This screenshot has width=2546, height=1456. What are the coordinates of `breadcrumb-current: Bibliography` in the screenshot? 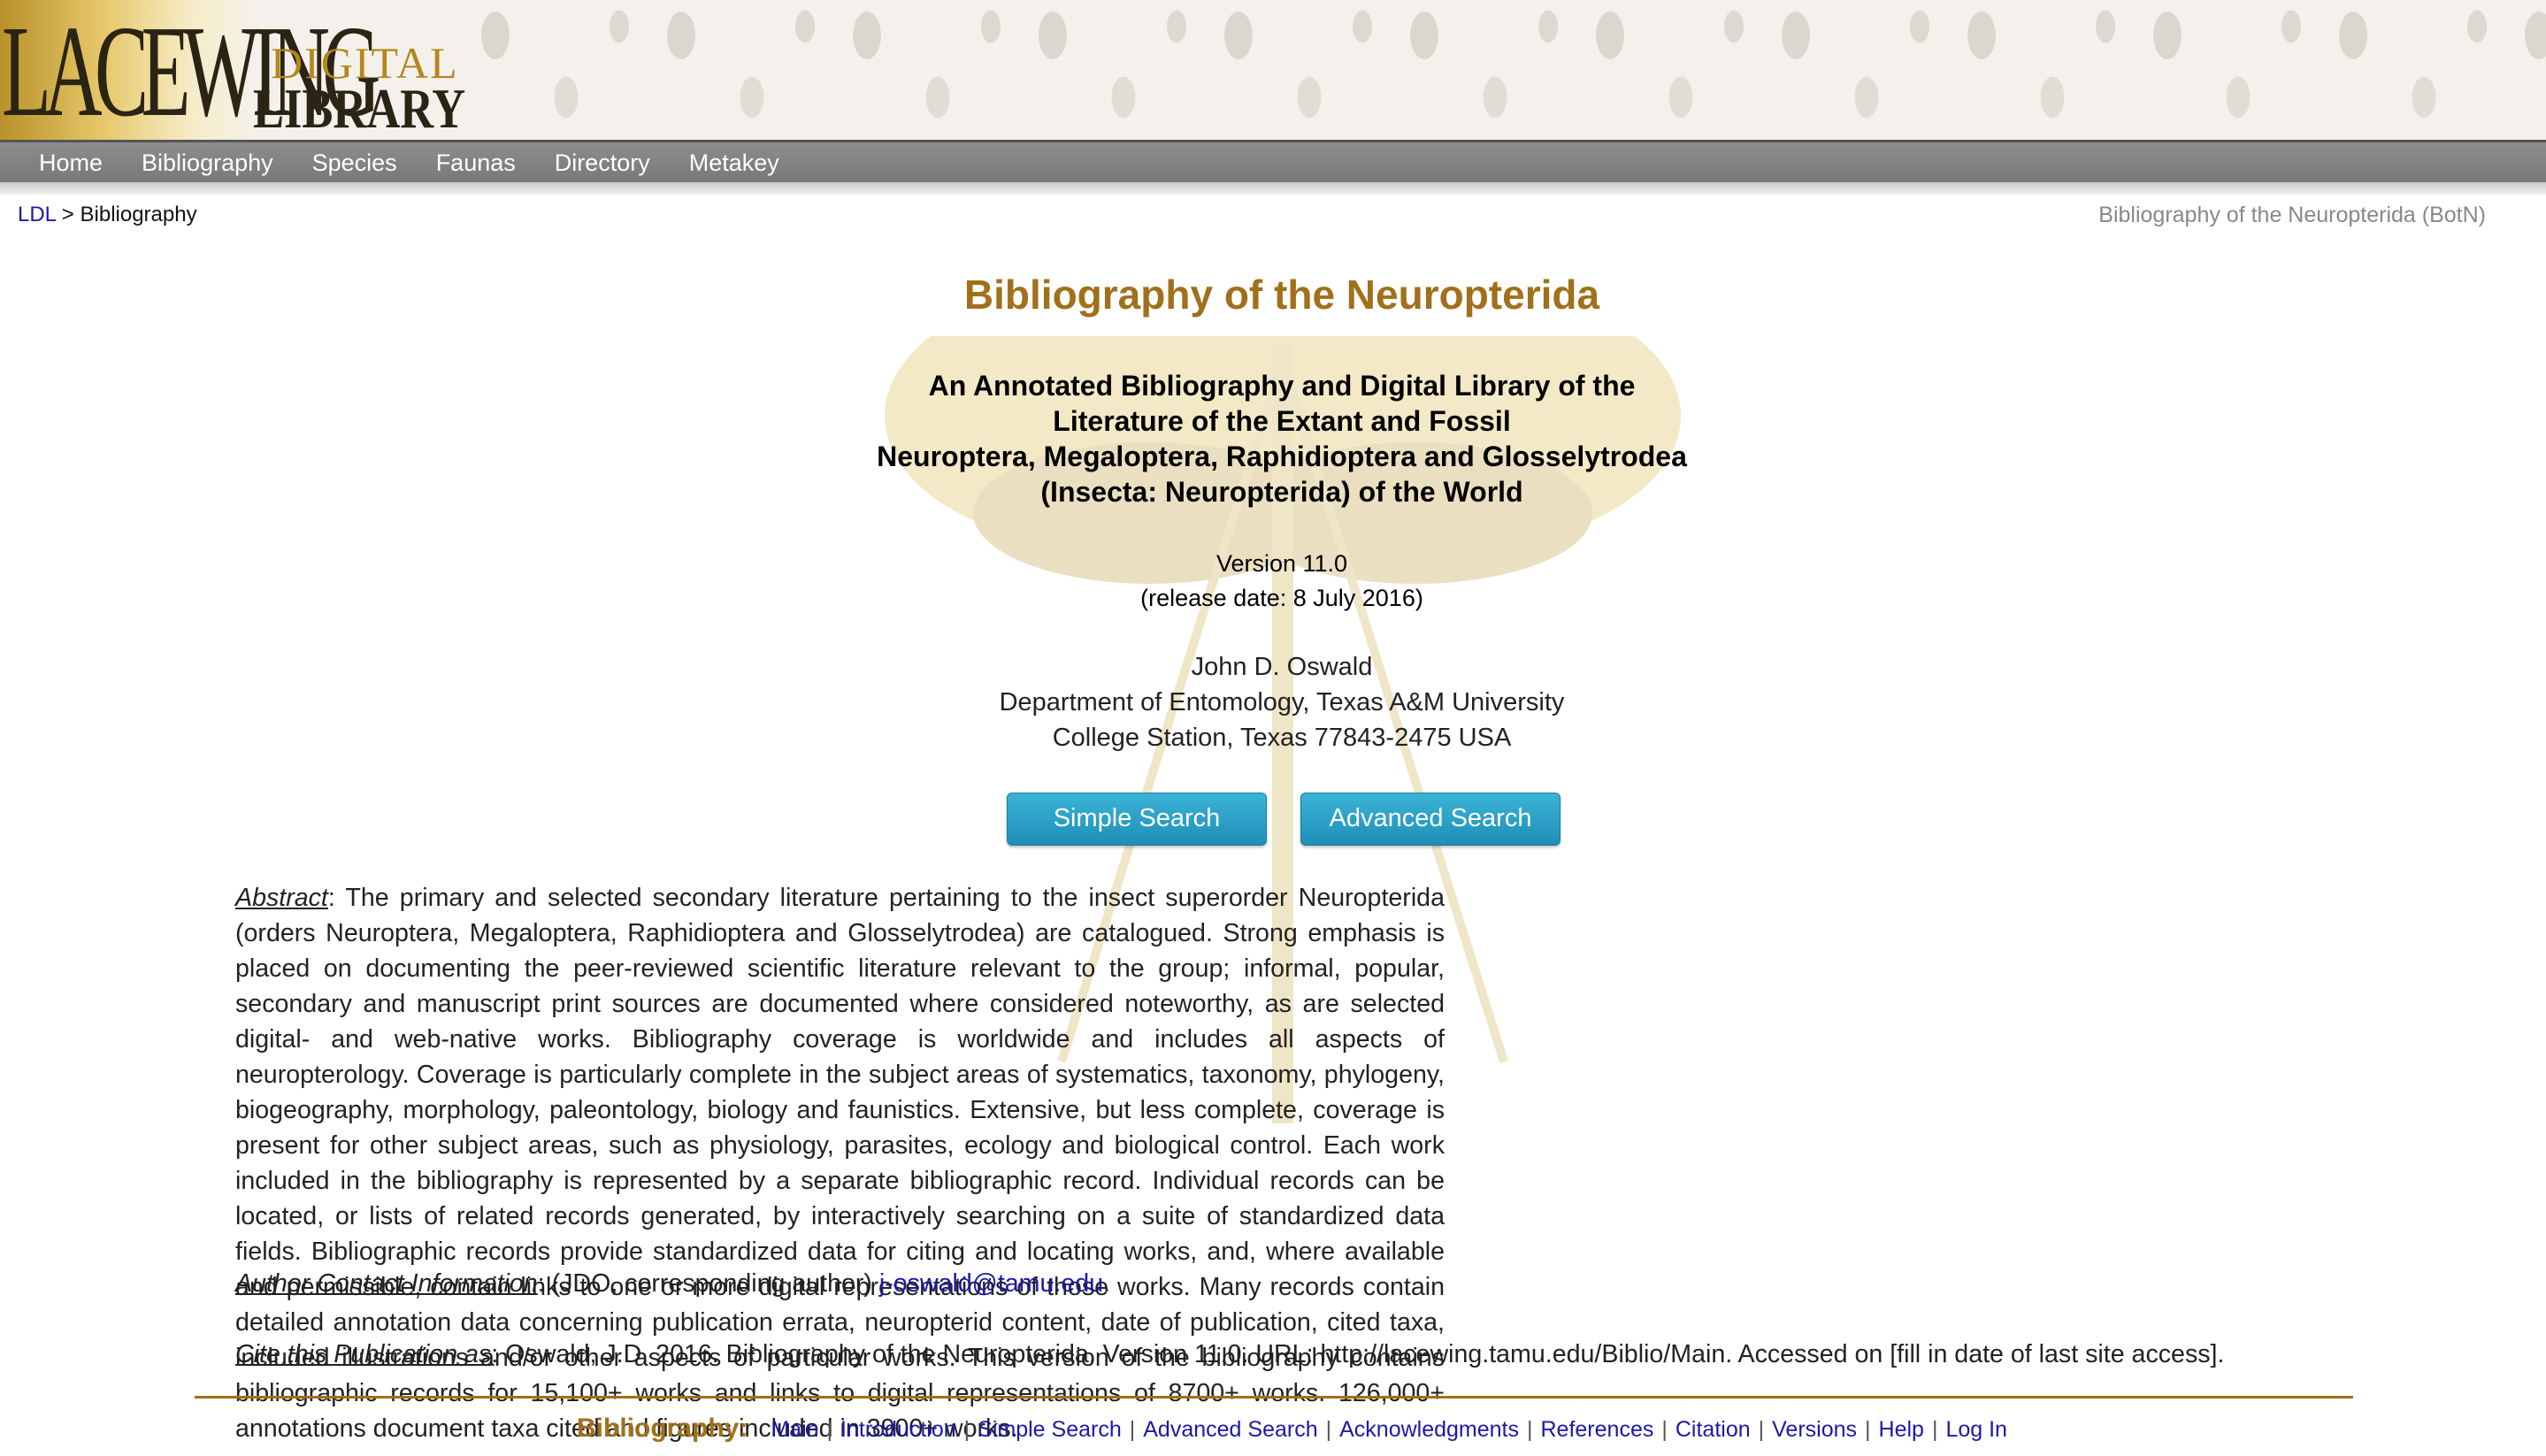 It's located at (138, 214).